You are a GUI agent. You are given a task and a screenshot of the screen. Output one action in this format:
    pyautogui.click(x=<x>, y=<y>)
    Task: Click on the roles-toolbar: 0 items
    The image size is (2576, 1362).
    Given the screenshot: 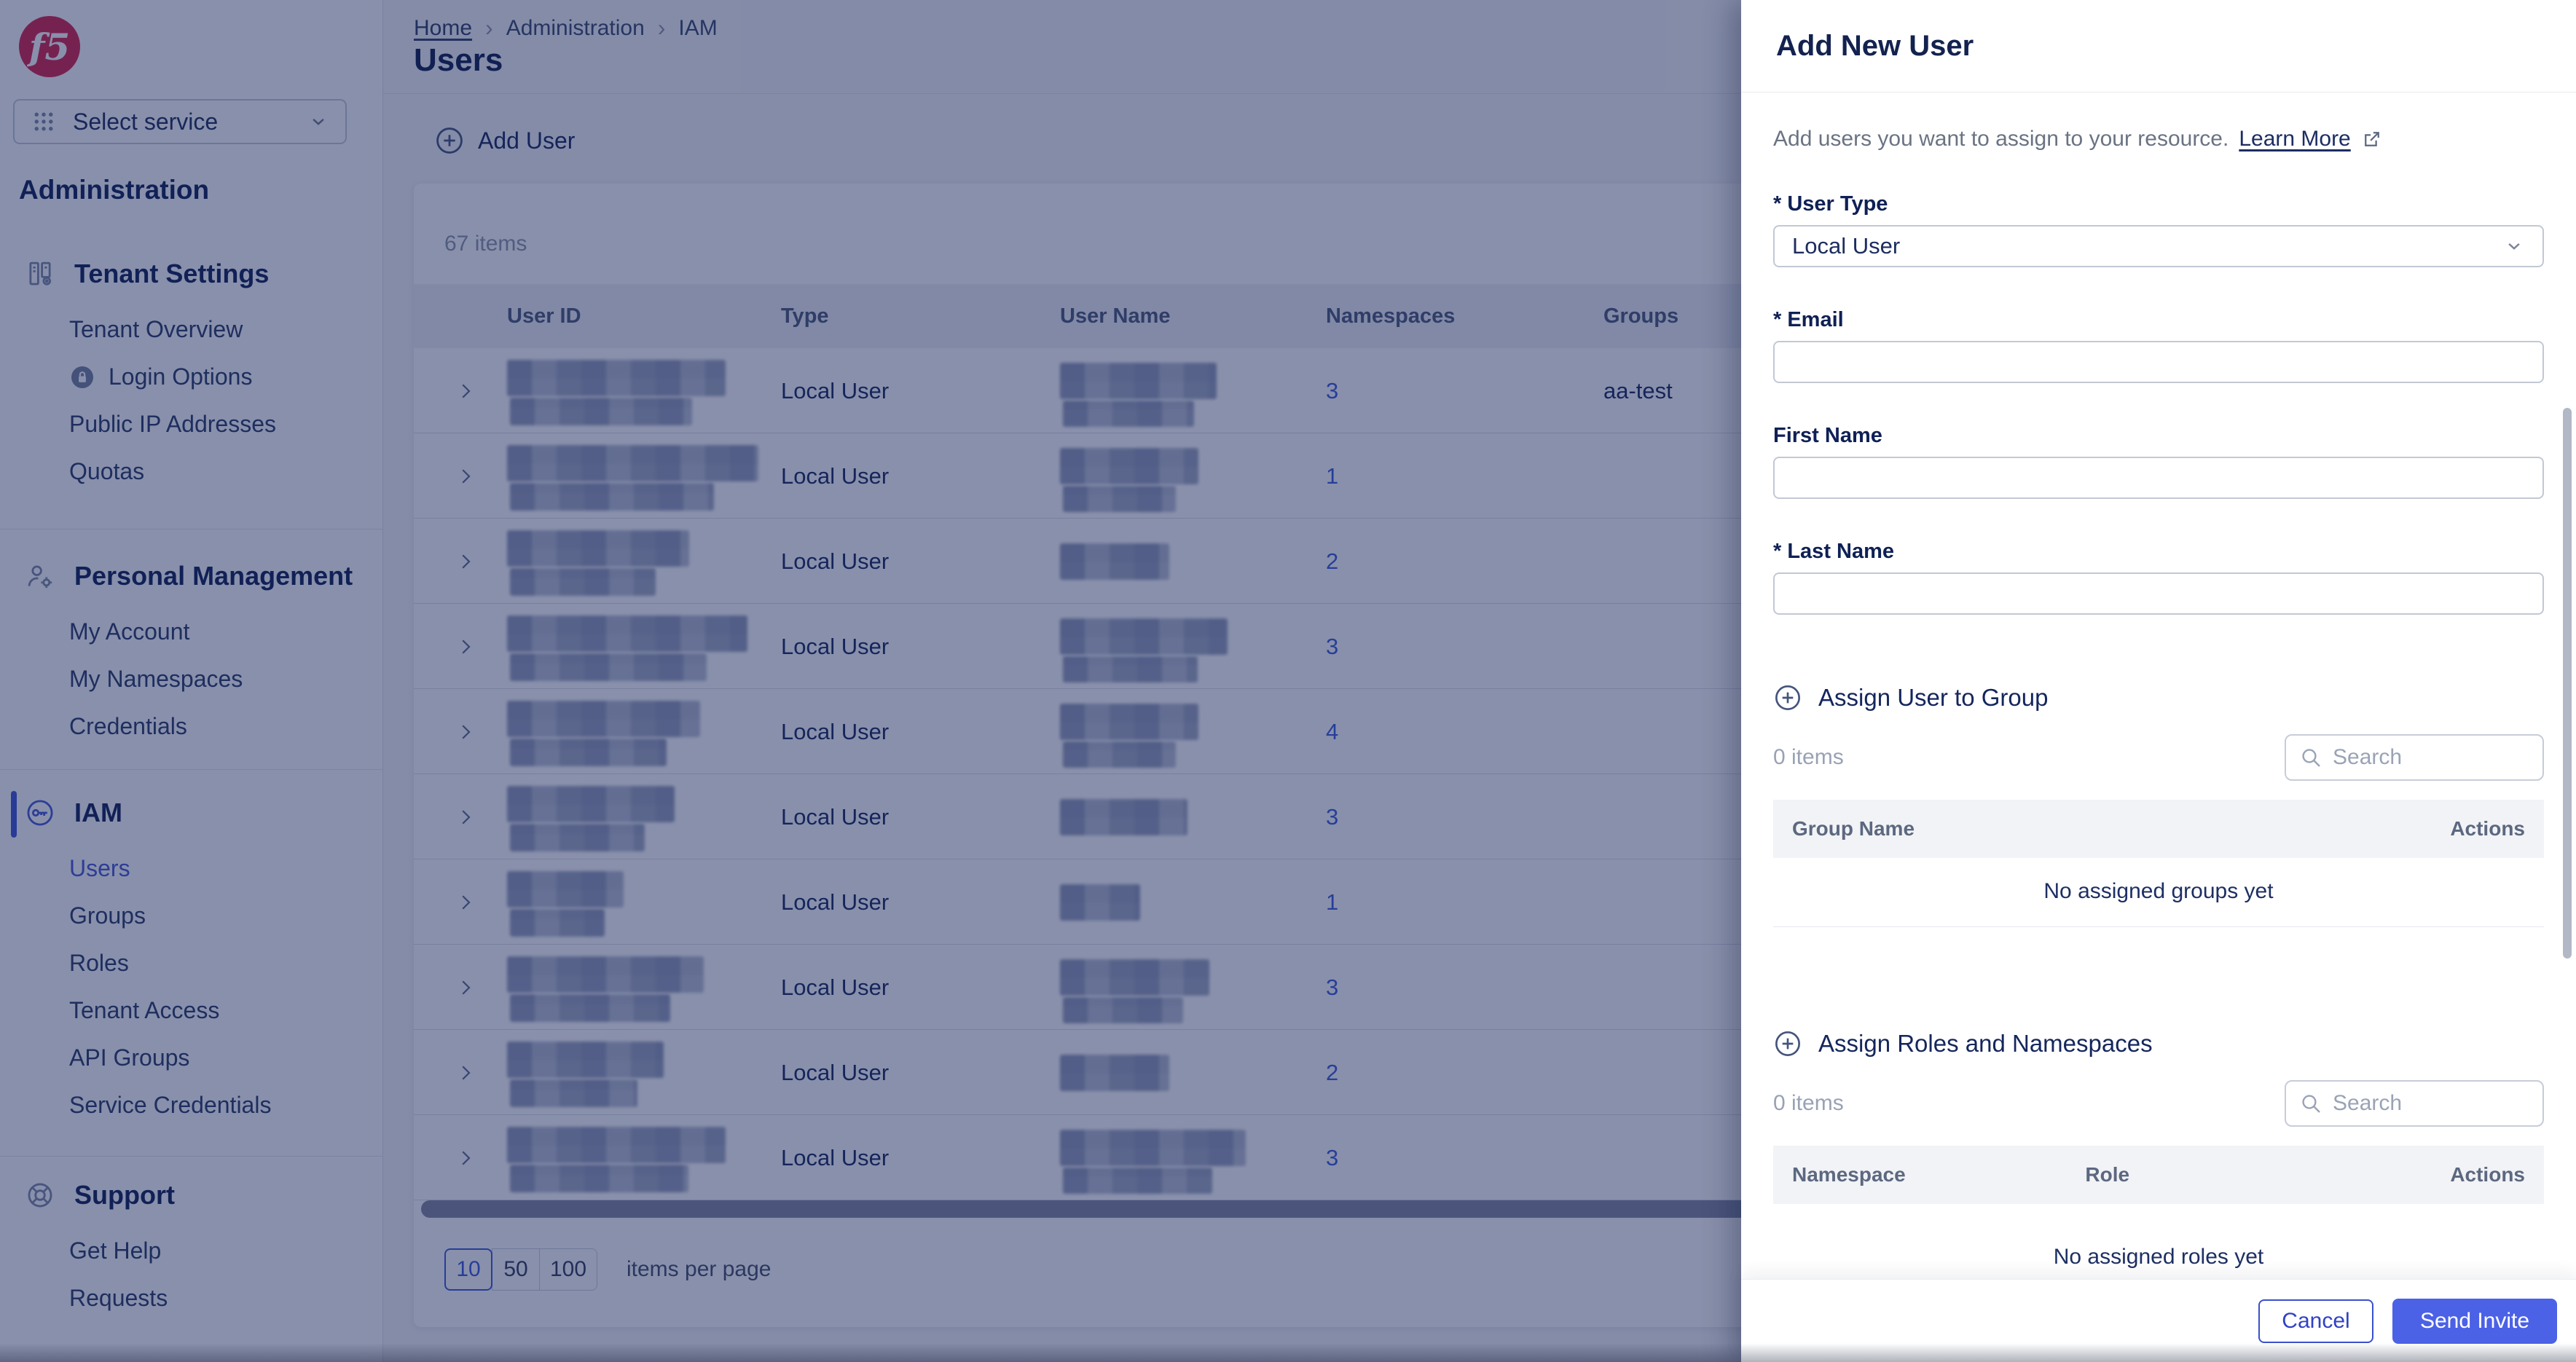 What is the action you would take?
    pyautogui.click(x=2158, y=1103)
    